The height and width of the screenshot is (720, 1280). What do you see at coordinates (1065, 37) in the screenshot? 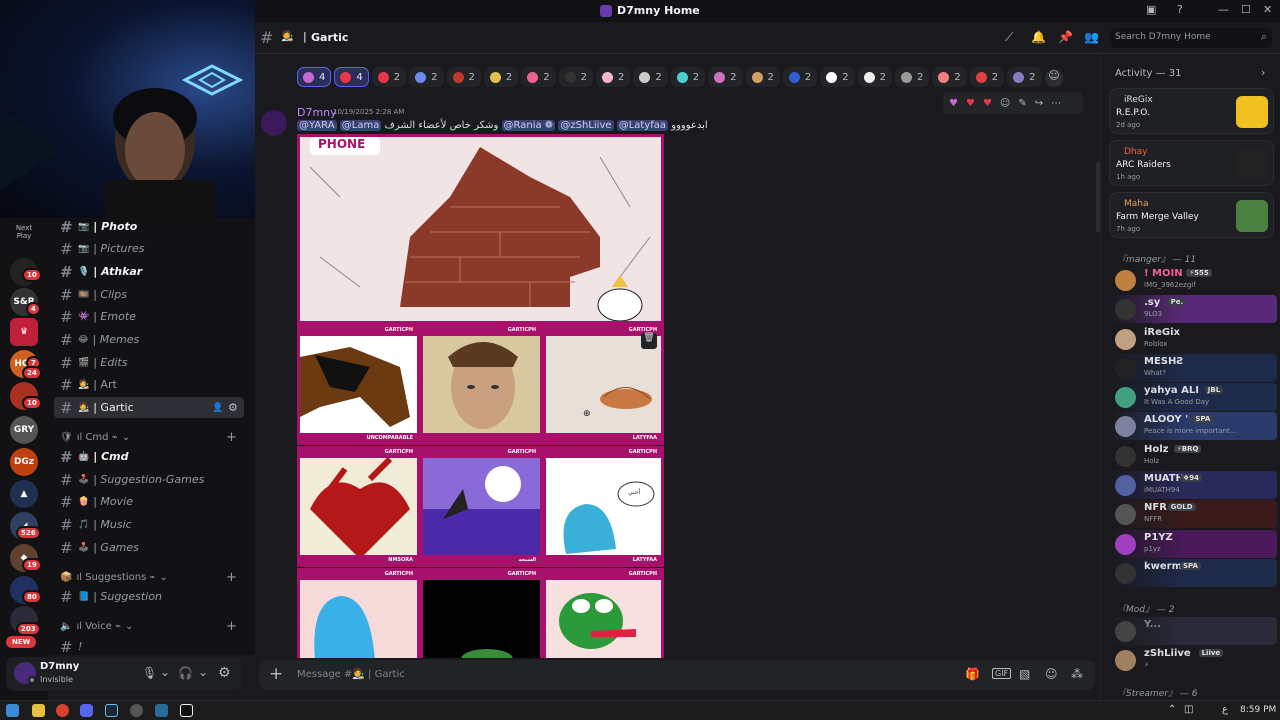
I see `pin-icon: 📌` at bounding box center [1065, 37].